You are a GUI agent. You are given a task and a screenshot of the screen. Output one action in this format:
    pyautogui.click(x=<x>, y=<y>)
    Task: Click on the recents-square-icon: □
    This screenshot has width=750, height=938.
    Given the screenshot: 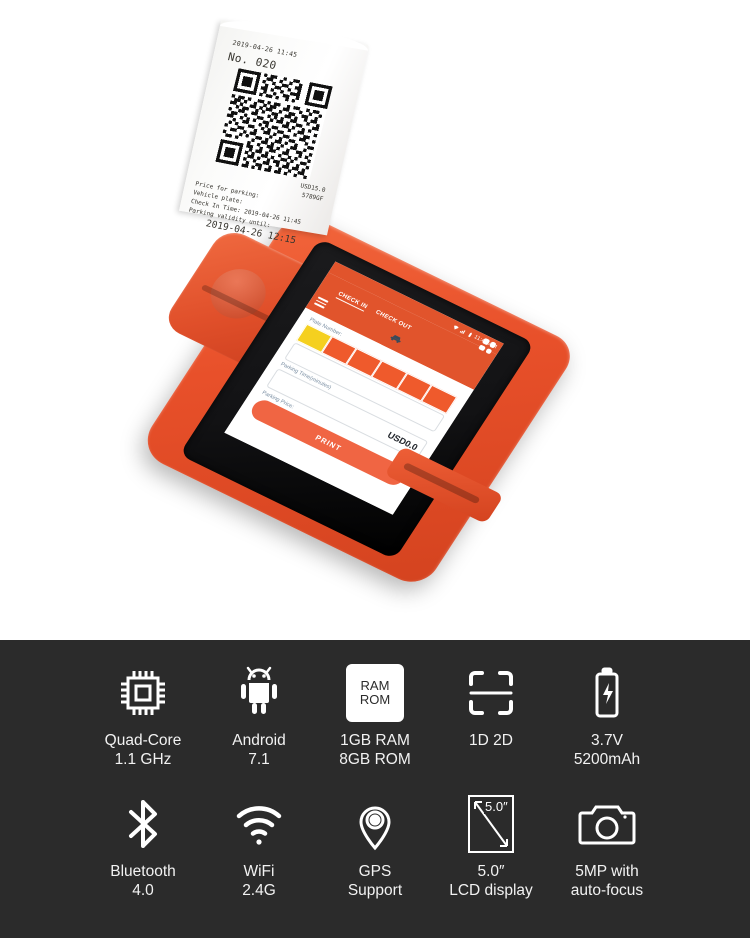 What is the action you would take?
    pyautogui.click(x=357, y=513)
    